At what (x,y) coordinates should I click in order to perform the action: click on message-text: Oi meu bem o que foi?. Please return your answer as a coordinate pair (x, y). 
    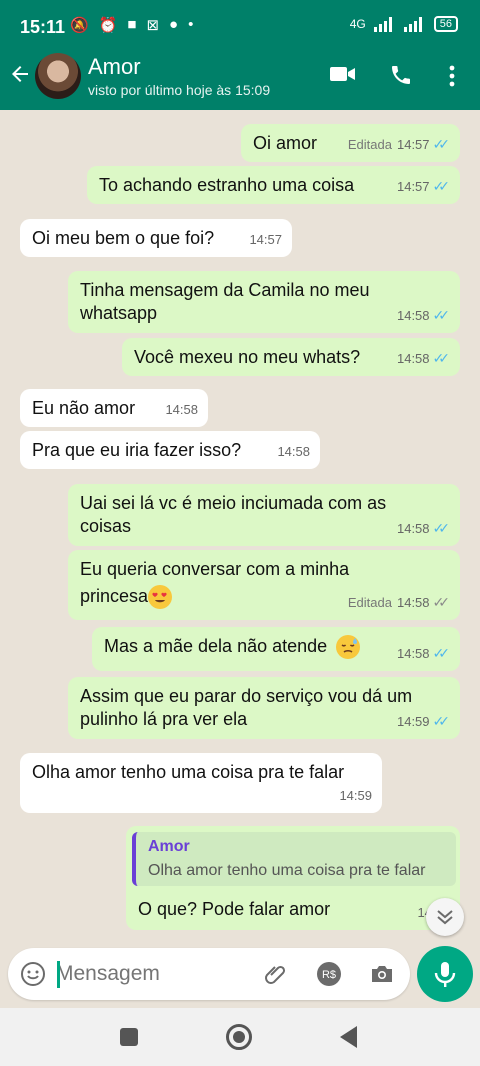
    Looking at the image, I should click on (123, 238).